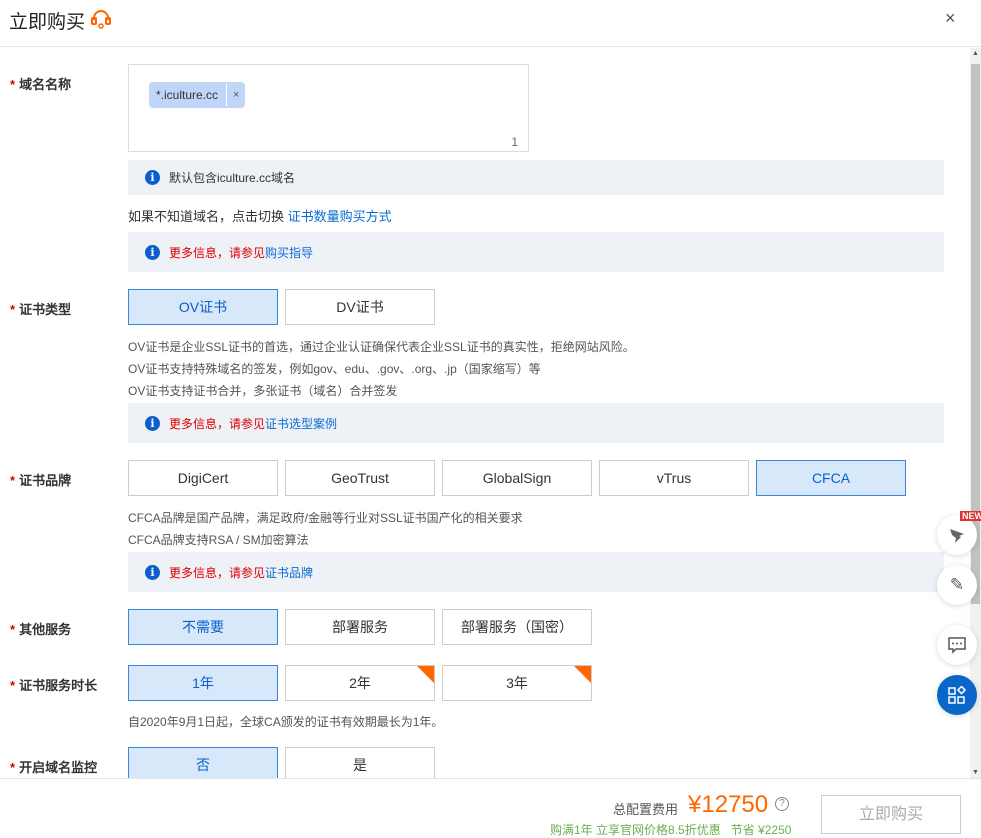  What do you see at coordinates (101, 19) in the screenshot?
I see `headset-icon` at bounding box center [101, 19].